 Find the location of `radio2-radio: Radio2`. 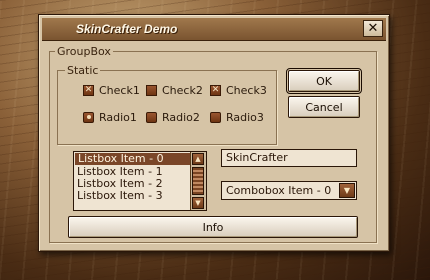

radio2-radio: Radio2 is located at coordinates (173, 117).